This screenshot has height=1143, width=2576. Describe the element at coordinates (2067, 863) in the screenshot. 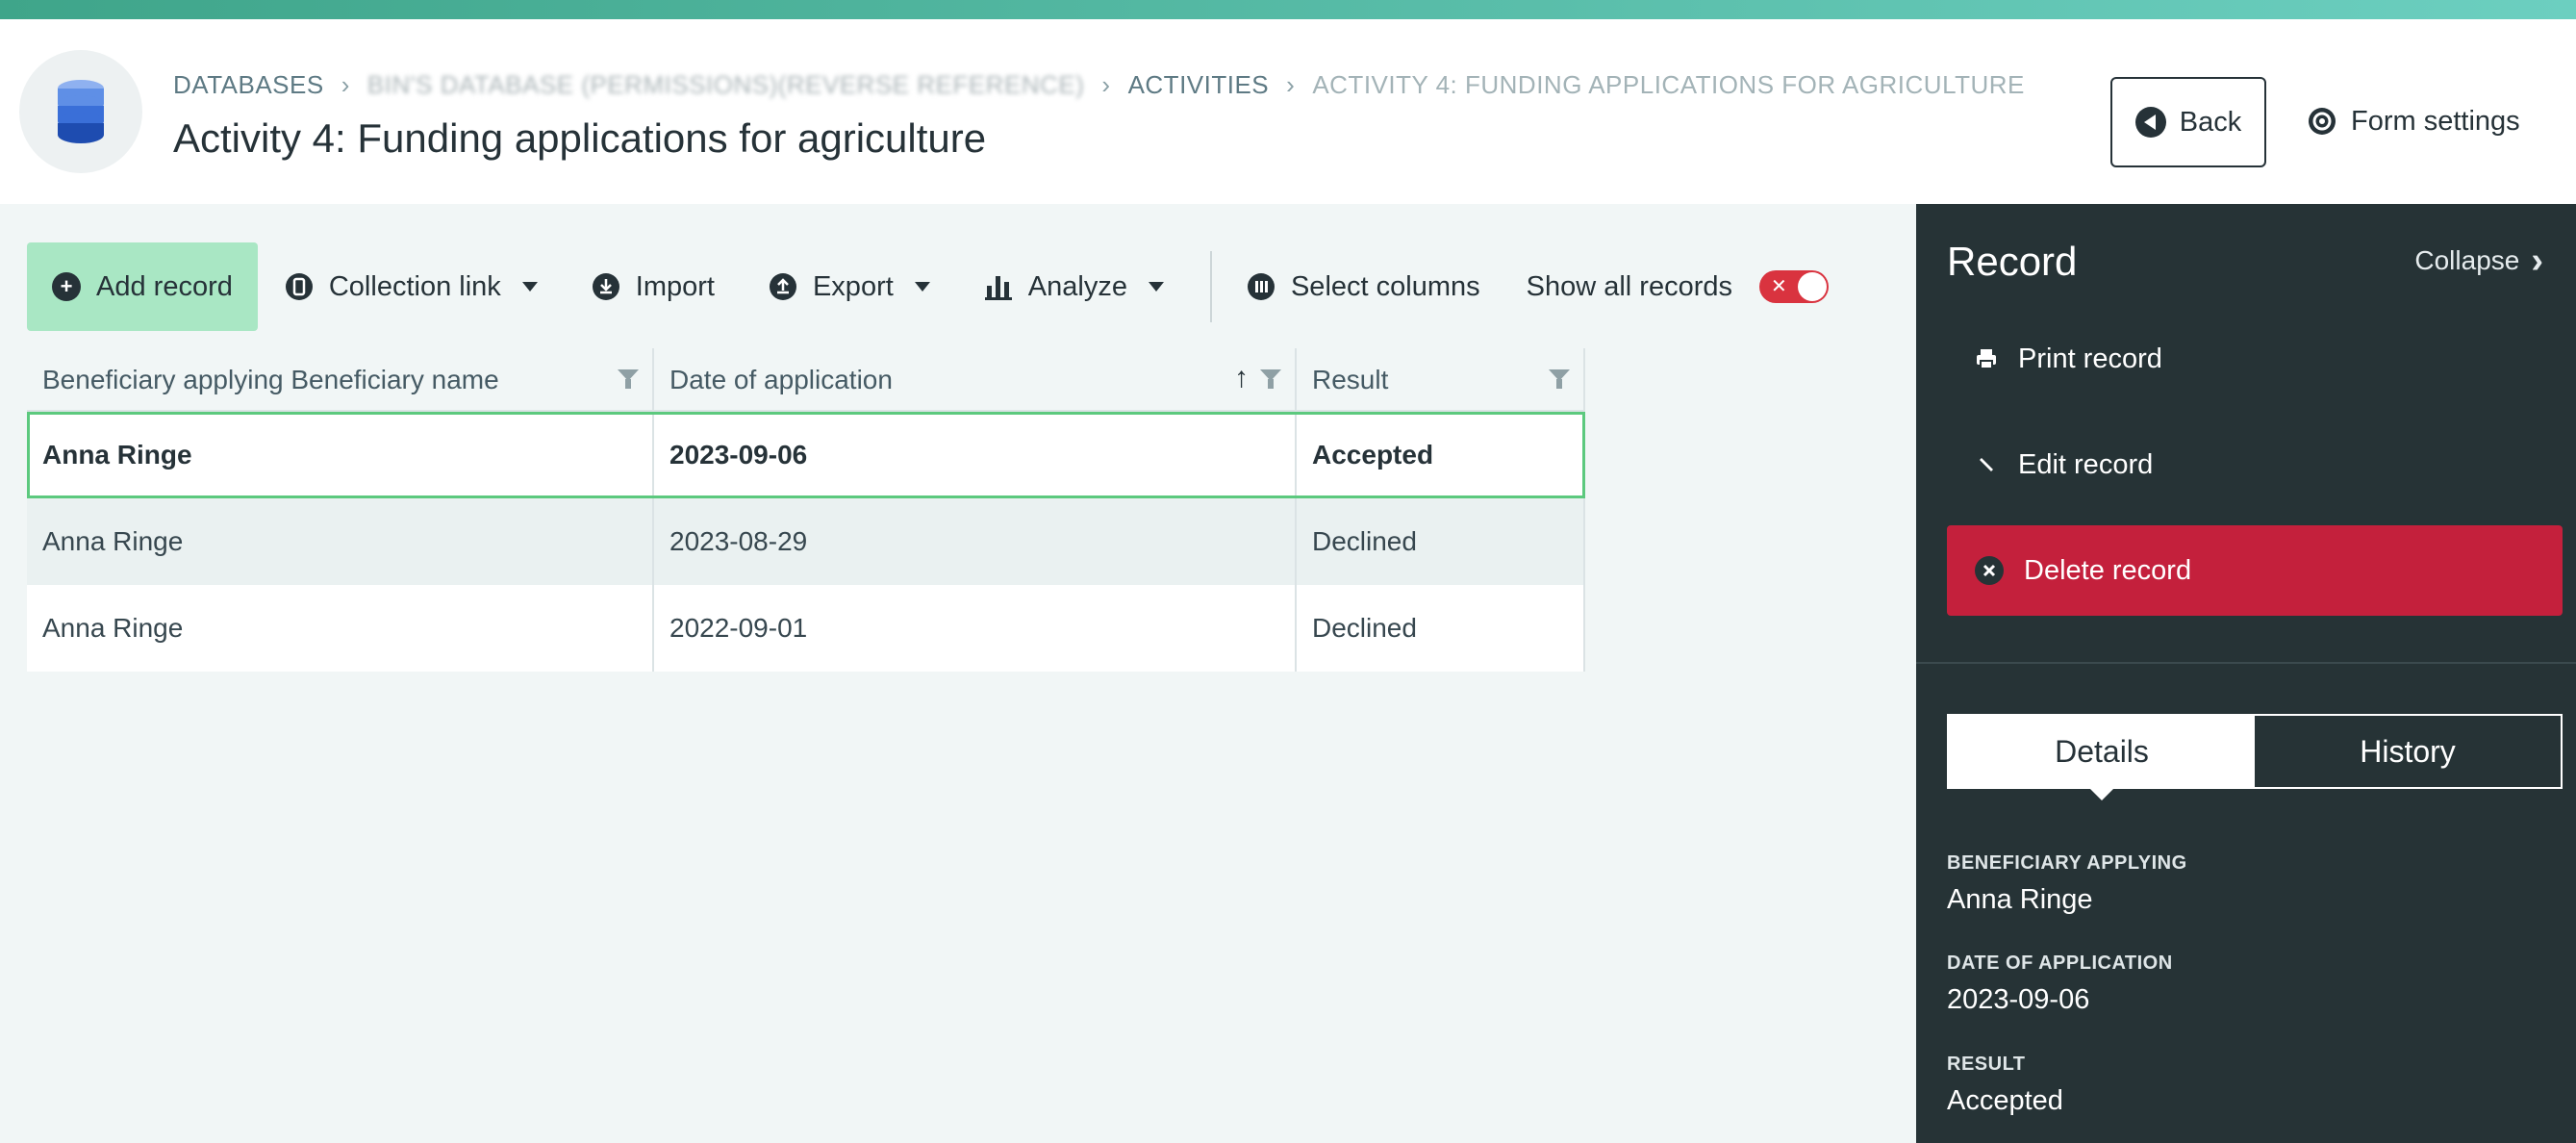

I see `detail-field-label: BENEFICIARY APPLYING` at that location.